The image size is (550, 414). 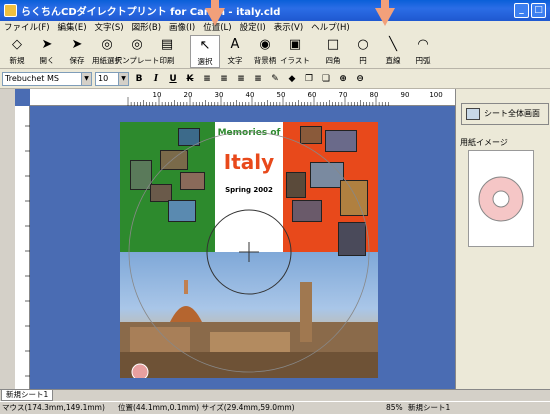 What do you see at coordinates (530, 10) in the screenshot?
I see `window-buttons: _ □` at bounding box center [530, 10].